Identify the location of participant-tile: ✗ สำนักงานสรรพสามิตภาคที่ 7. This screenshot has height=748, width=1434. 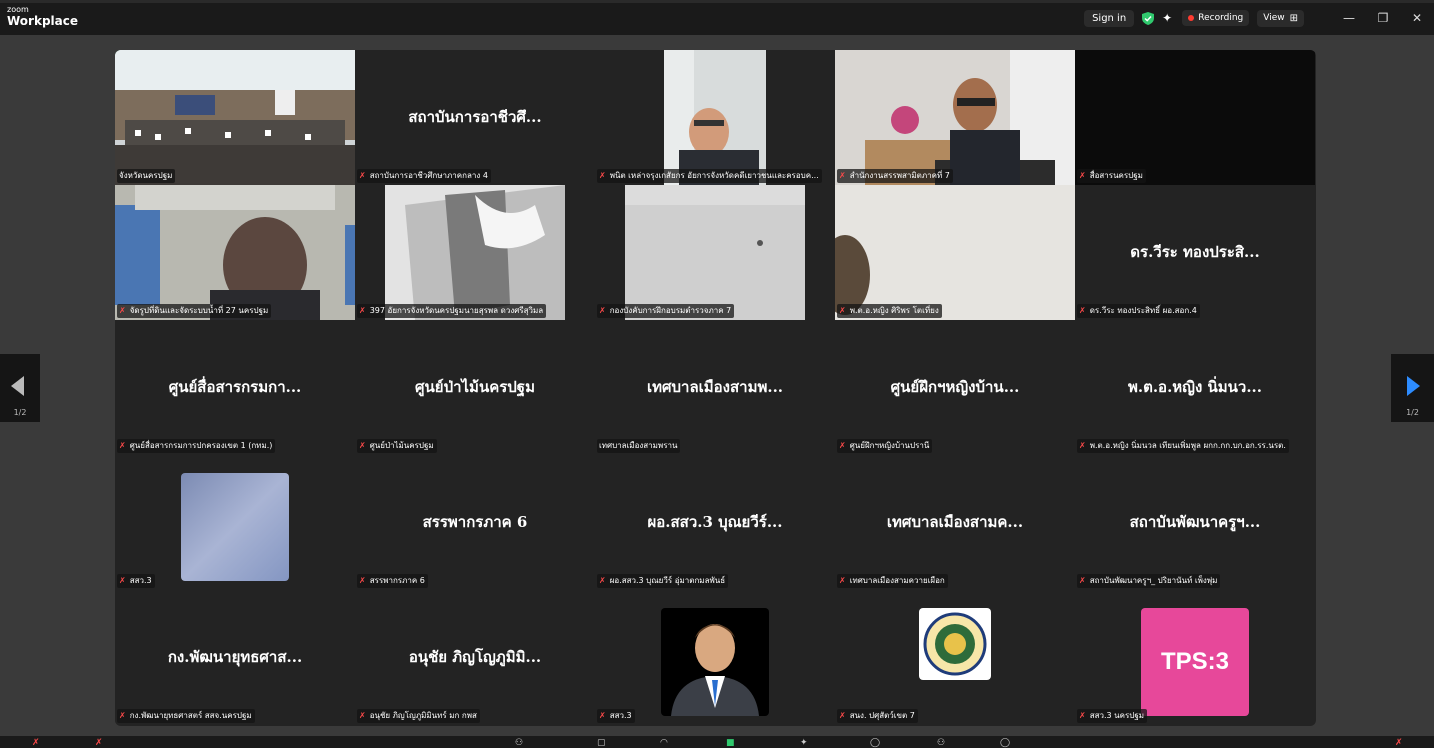
(955, 117).